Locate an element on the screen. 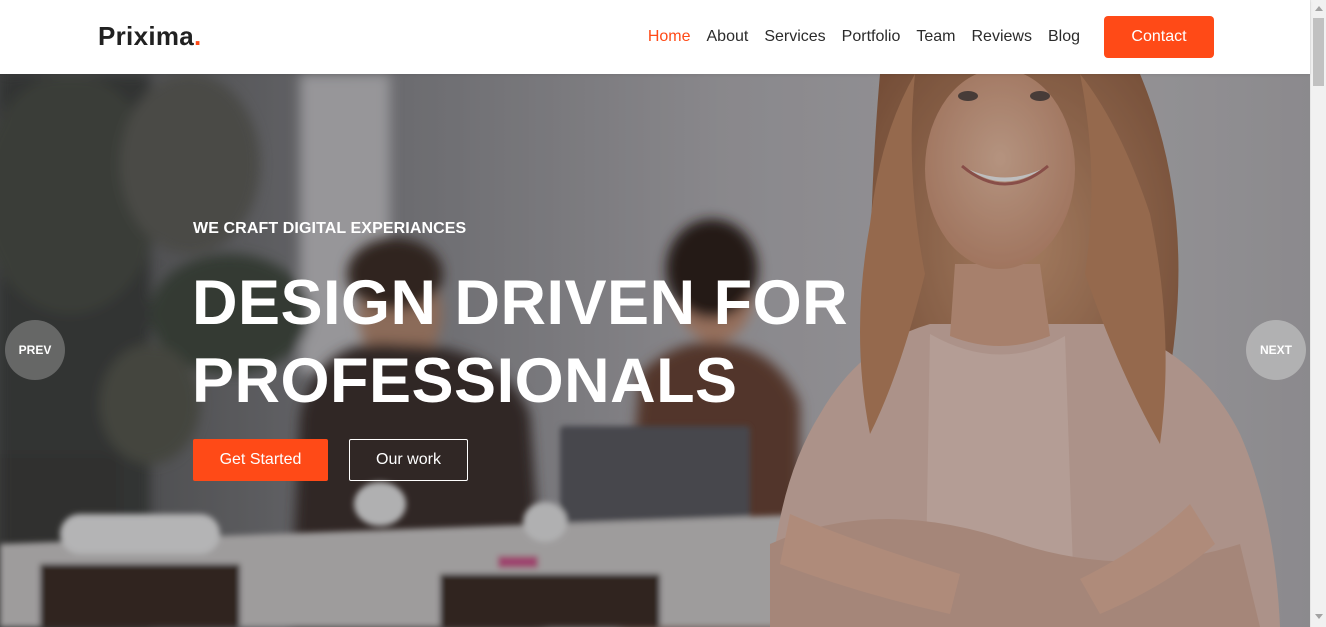 This screenshot has width=1326, height=627. logo: Prixima. is located at coordinates (150, 36).